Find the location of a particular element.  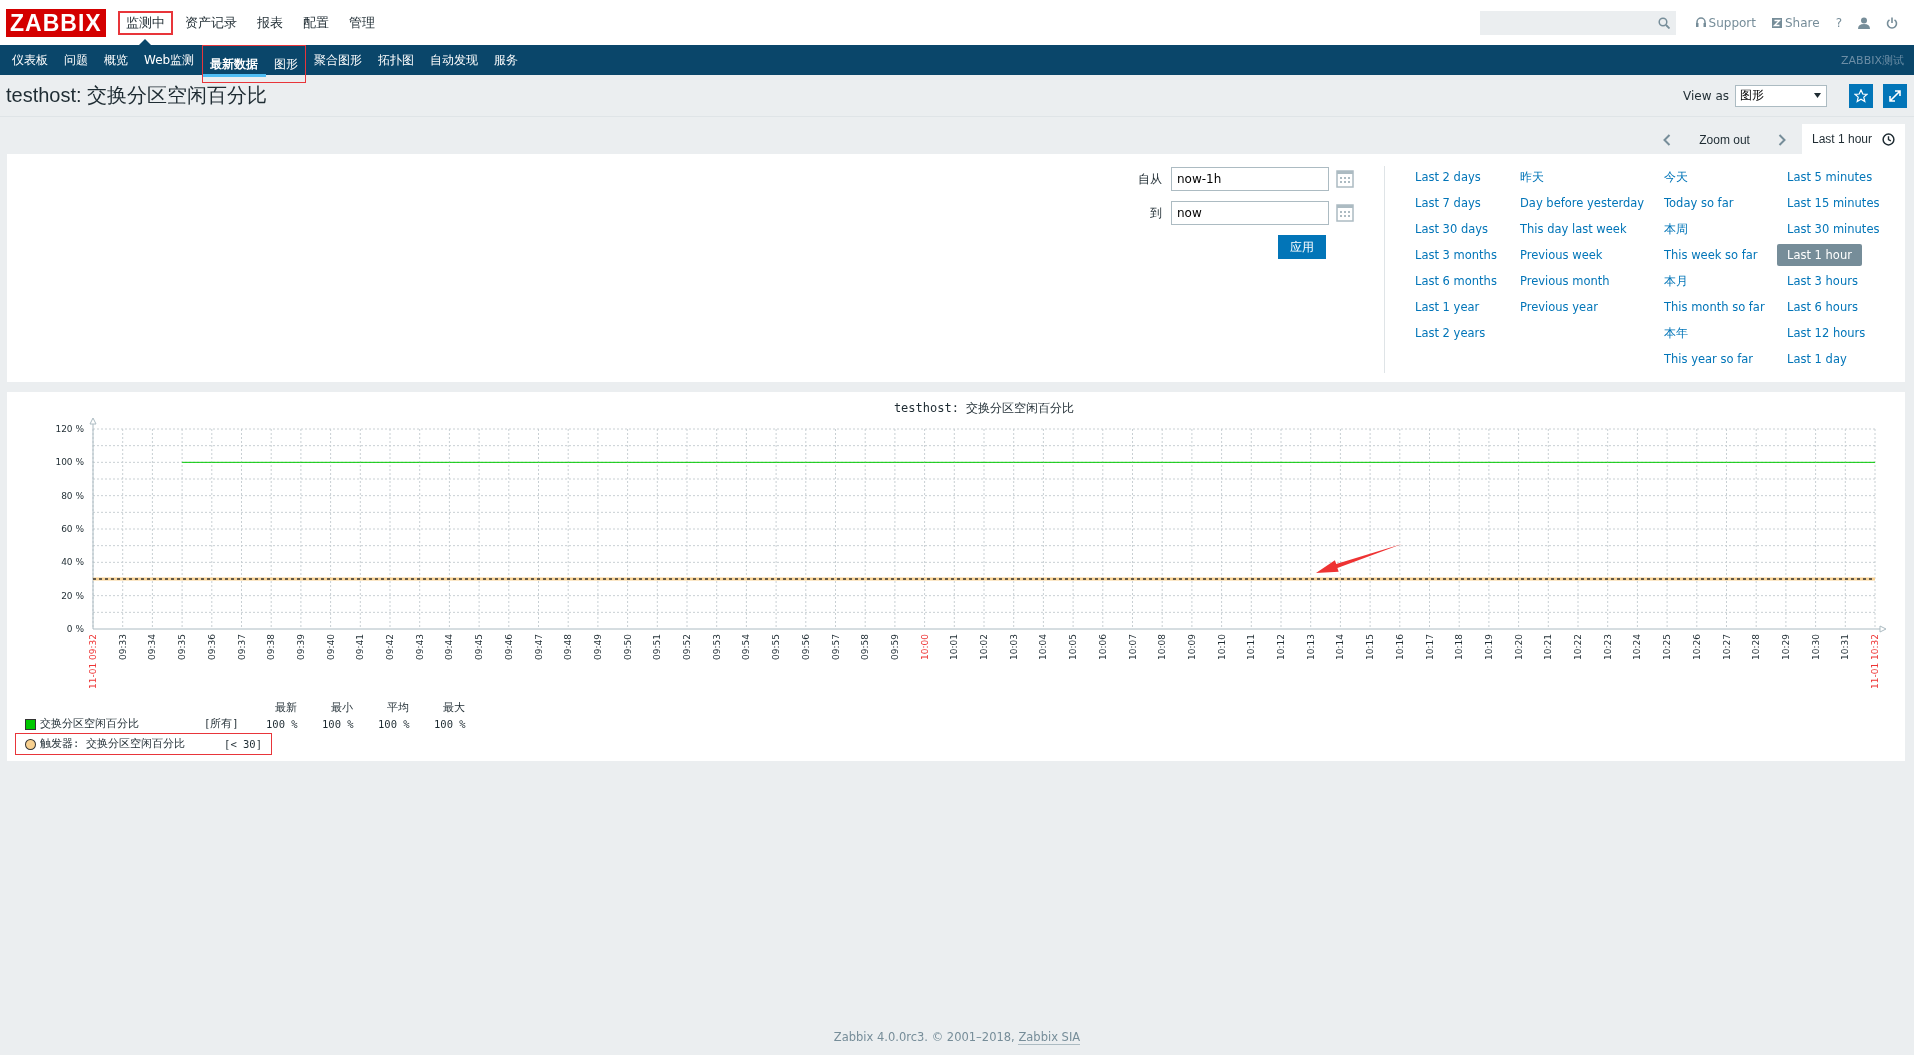

x-tick-label: 10:19 is located at coordinates (1488, 647).